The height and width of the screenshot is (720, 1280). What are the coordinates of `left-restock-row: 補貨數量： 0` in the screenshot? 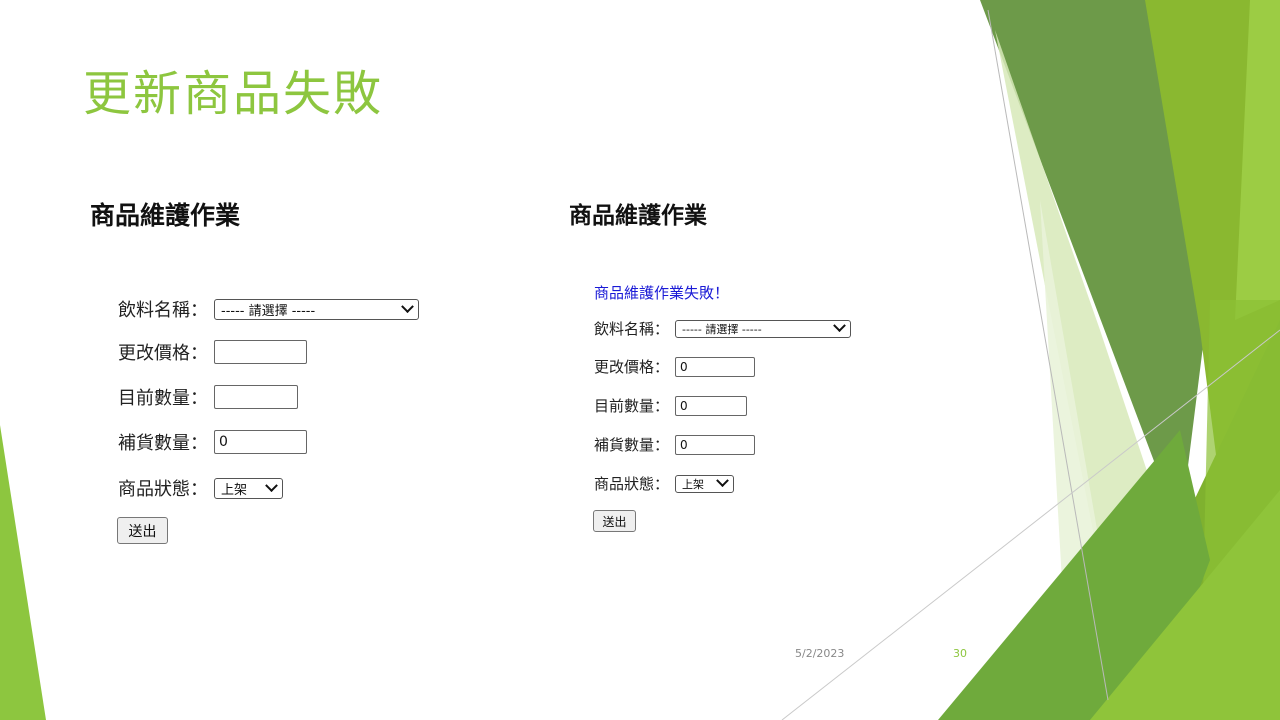 It's located at (212, 442).